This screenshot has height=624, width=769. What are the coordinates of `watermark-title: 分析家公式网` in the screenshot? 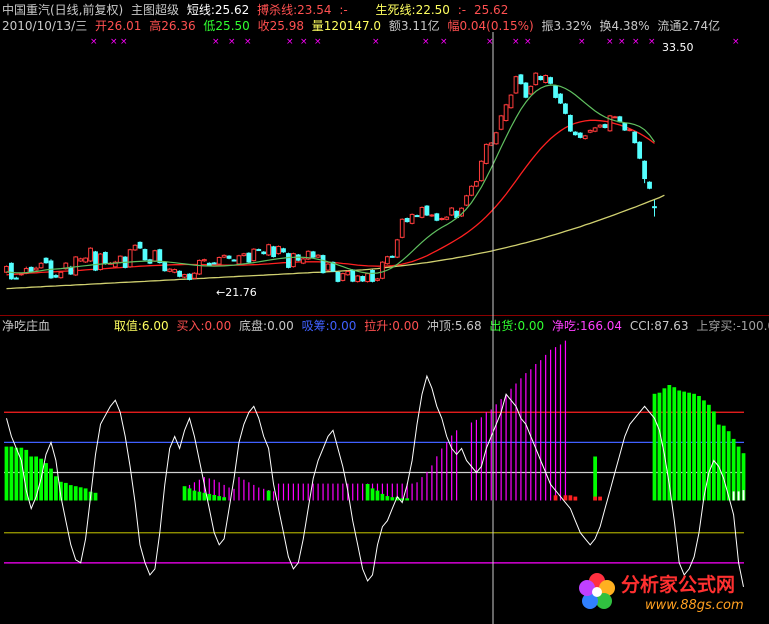 It's located at (678, 584).